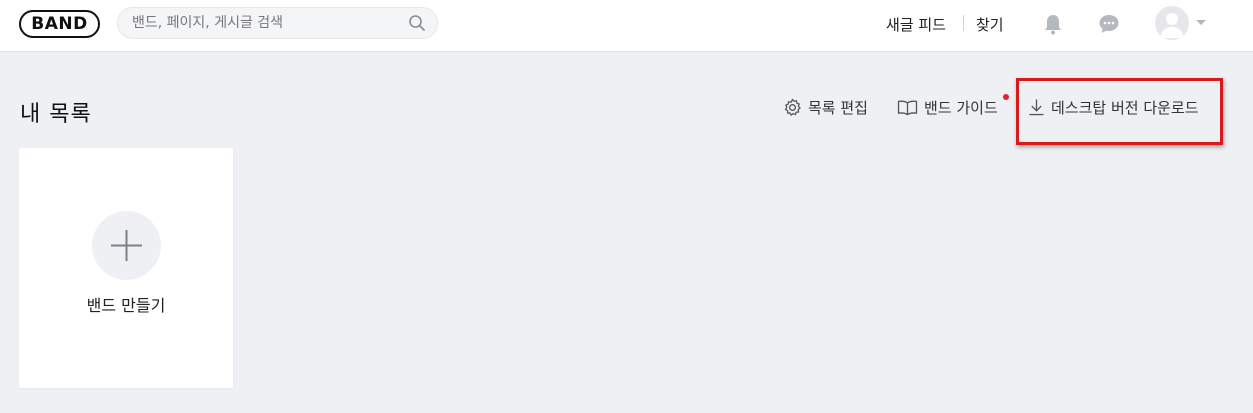 The height and width of the screenshot is (413, 1253). Describe the element at coordinates (907, 107) in the screenshot. I see `book-icon` at that location.